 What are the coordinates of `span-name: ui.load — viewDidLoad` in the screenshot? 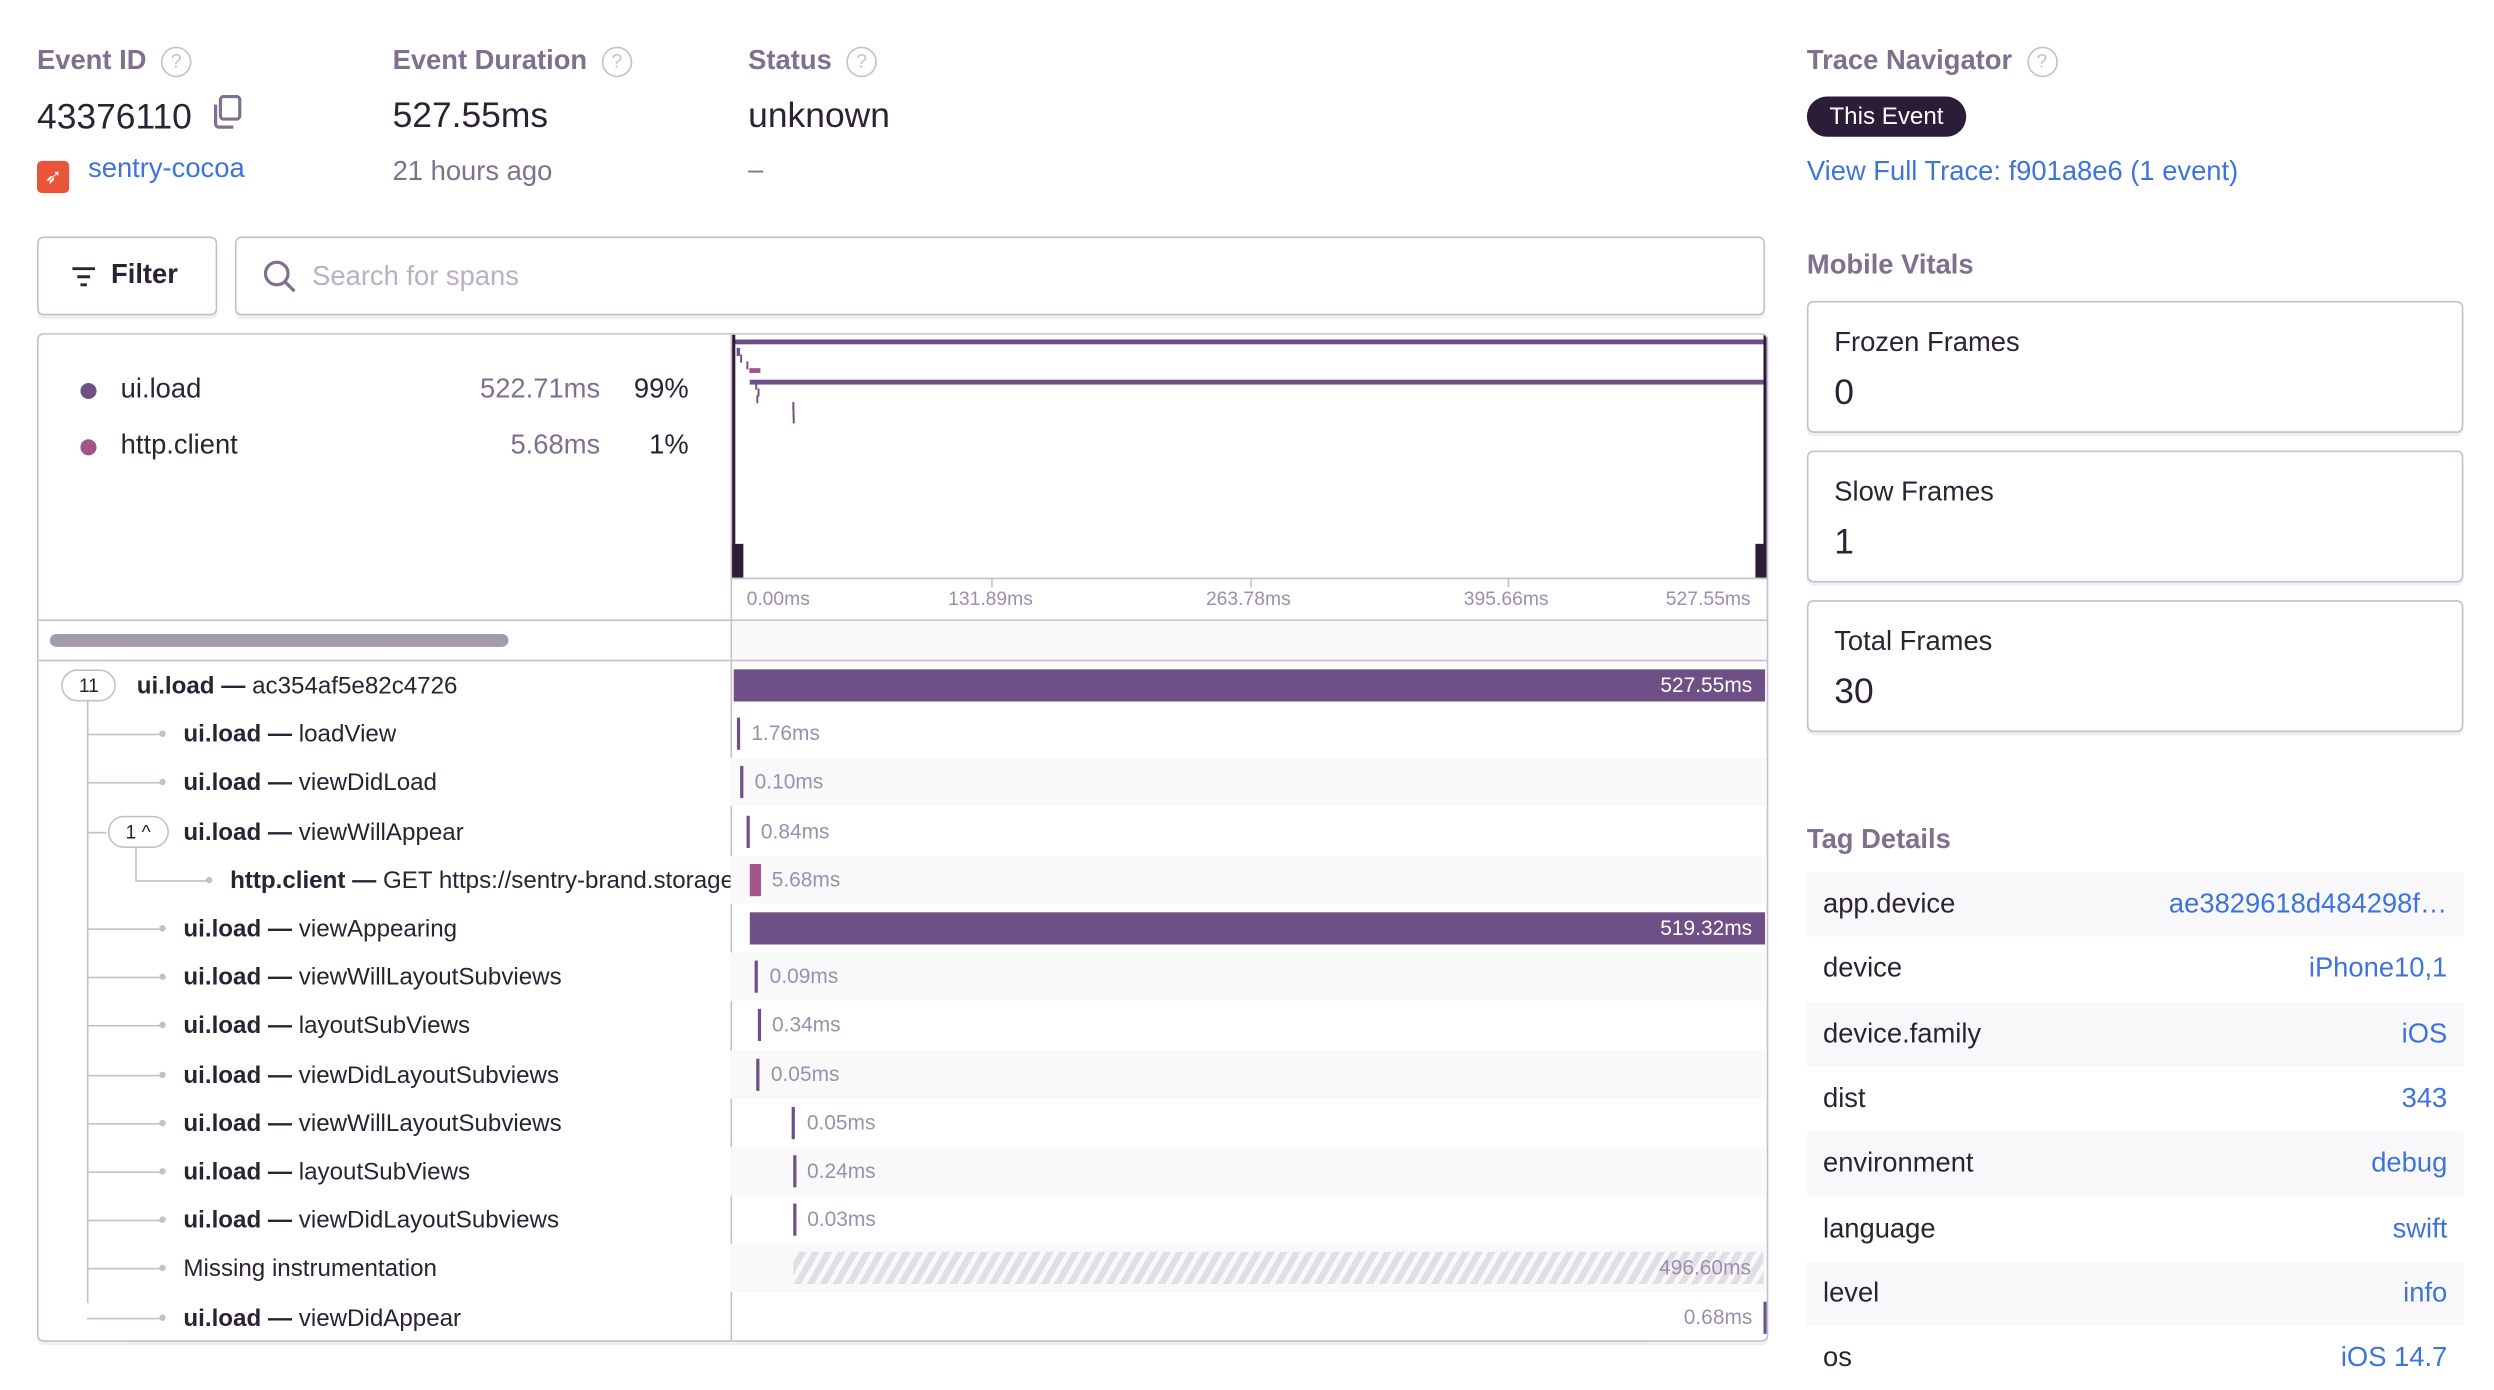 It's located at (310, 783).